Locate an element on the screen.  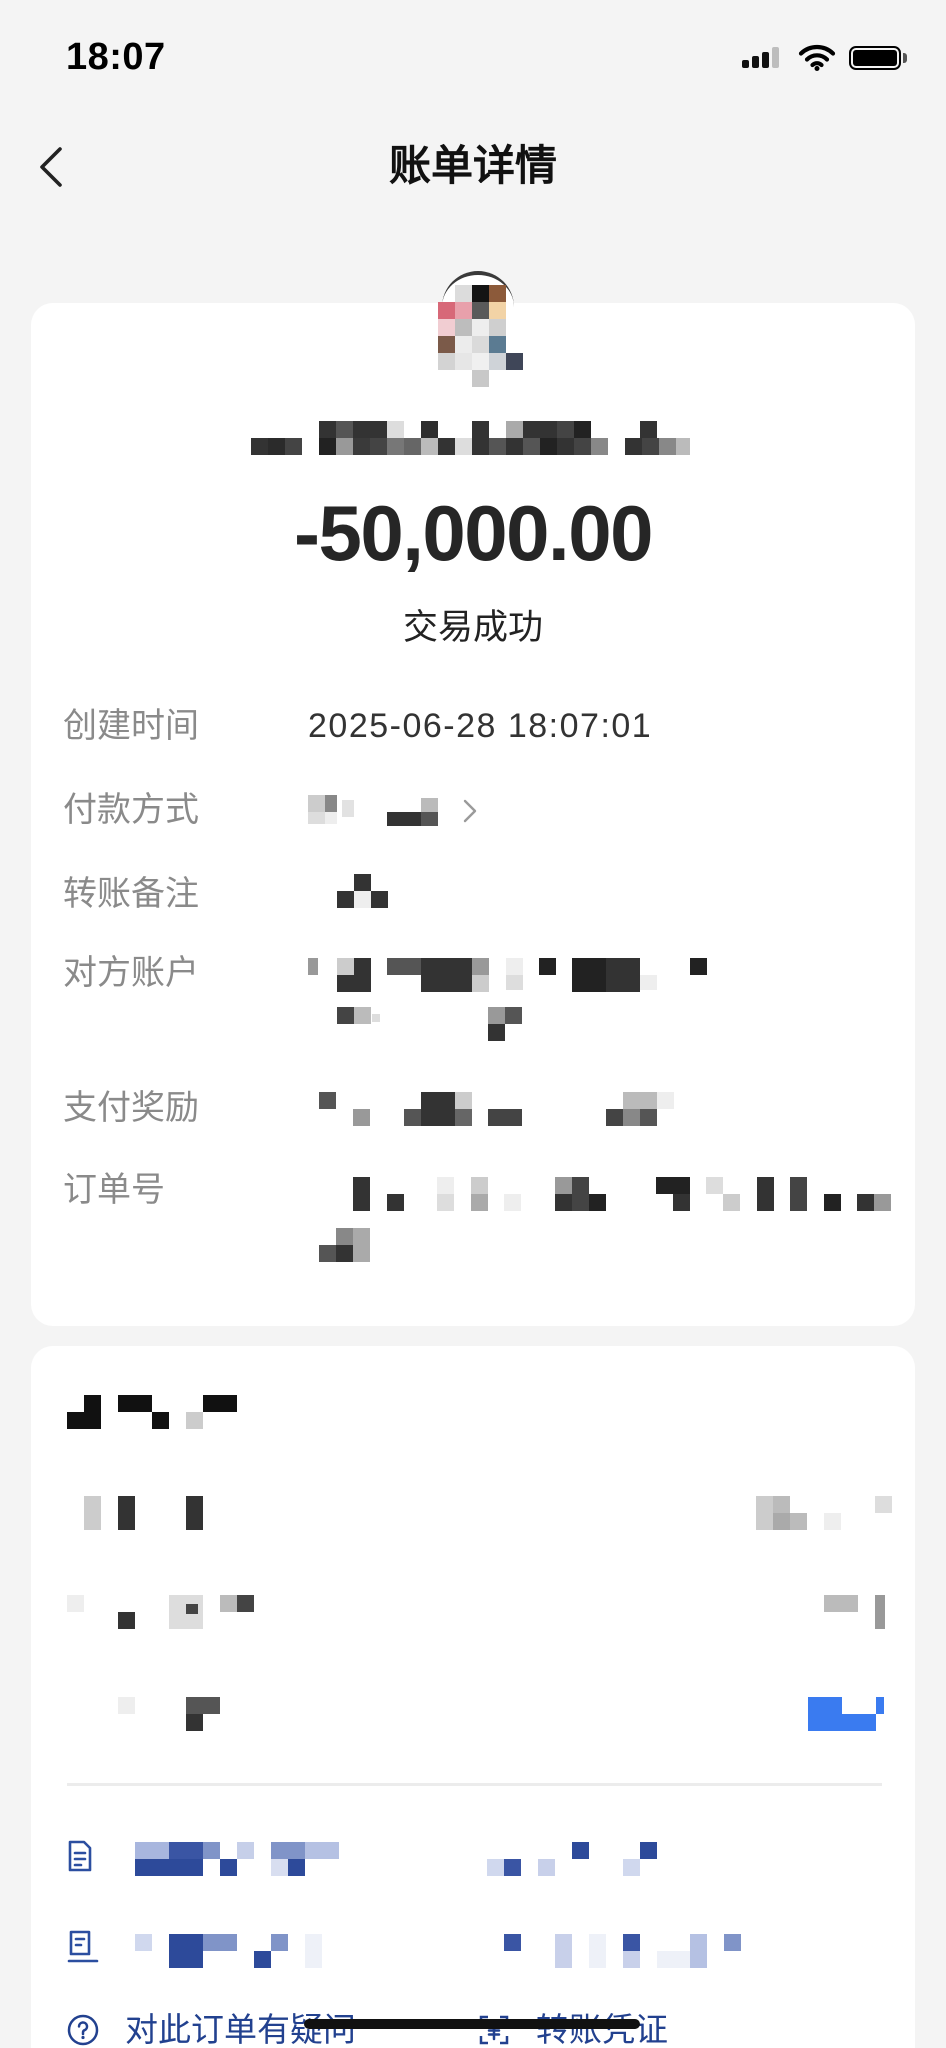
detail-label: 创建时间 is located at coordinates (131, 726).